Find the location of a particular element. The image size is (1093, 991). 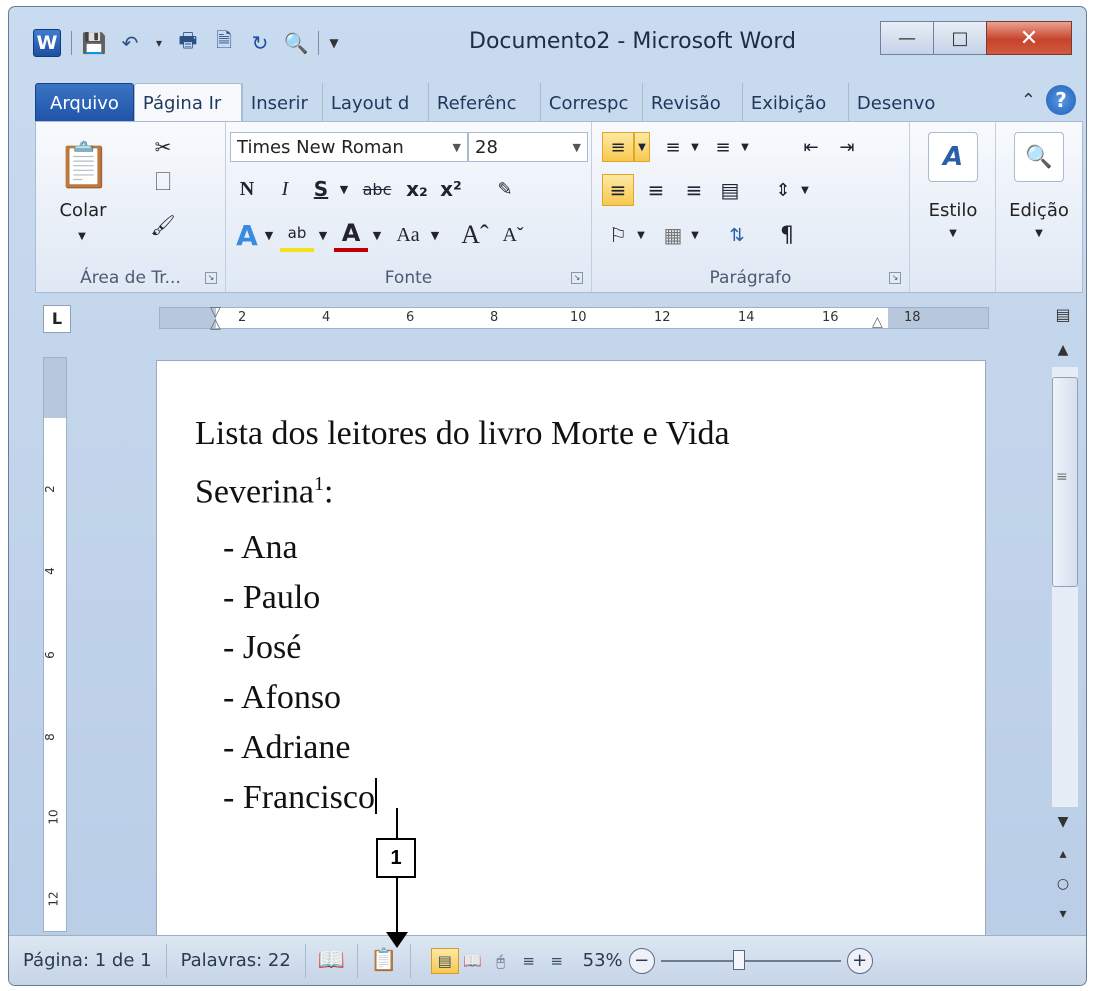

clipboard-launcher-icon: ↘ is located at coordinates (211, 278).